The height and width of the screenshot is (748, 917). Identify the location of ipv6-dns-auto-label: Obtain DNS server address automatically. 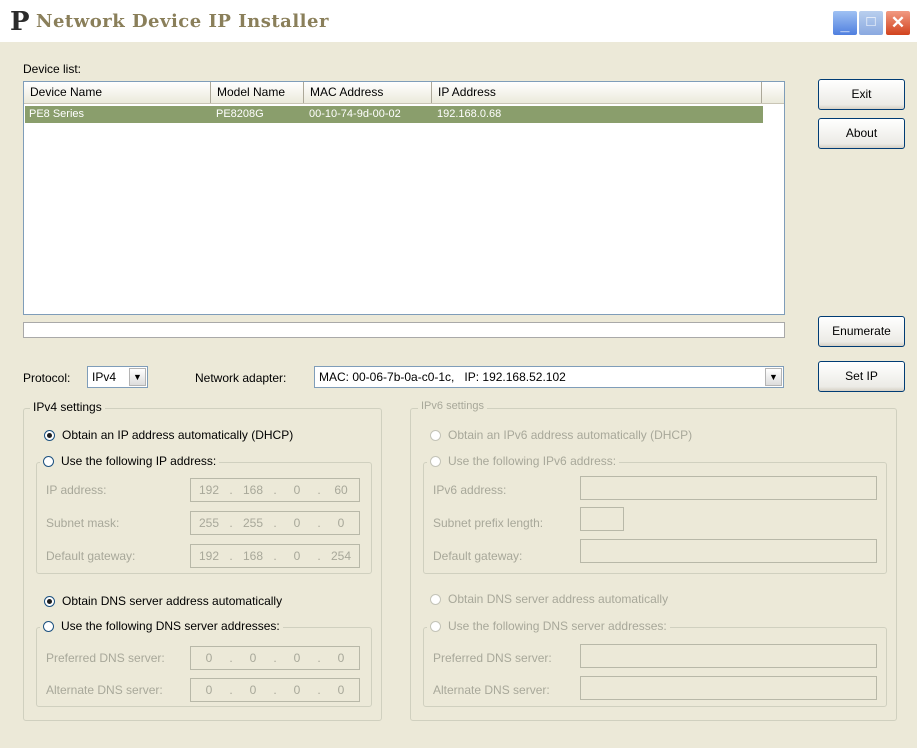
(558, 599).